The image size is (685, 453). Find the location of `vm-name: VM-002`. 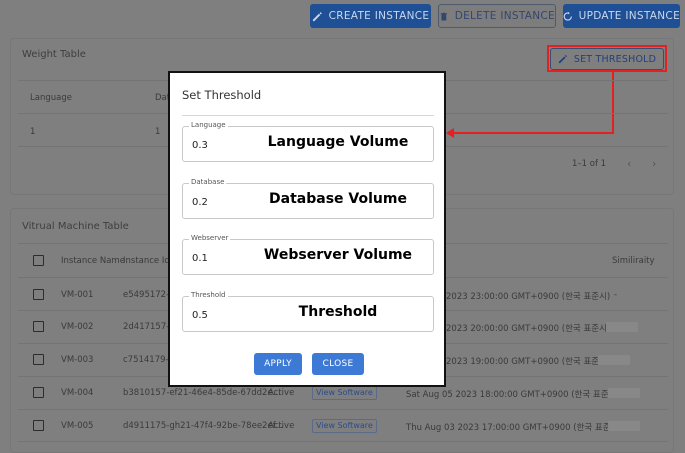

vm-name: VM-002 is located at coordinates (77, 327).